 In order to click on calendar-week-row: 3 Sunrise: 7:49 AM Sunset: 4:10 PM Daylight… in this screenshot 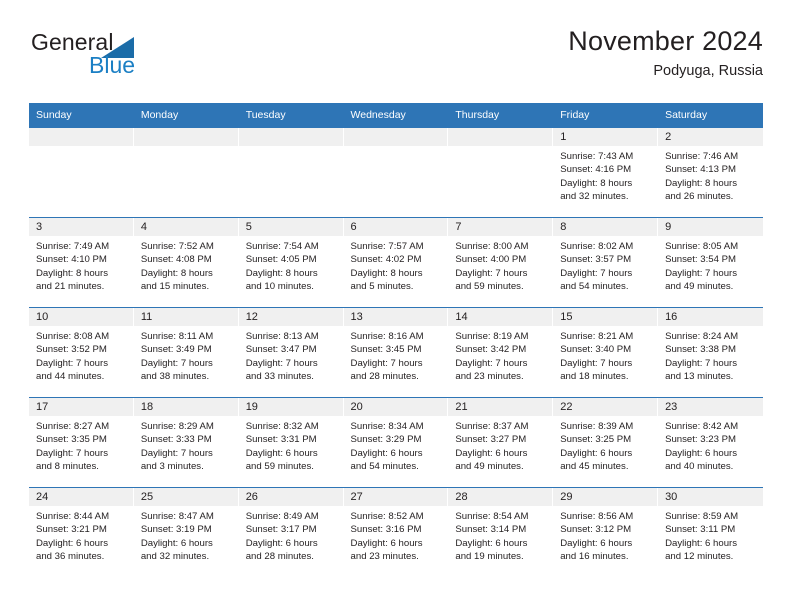, I will do `click(396, 262)`.